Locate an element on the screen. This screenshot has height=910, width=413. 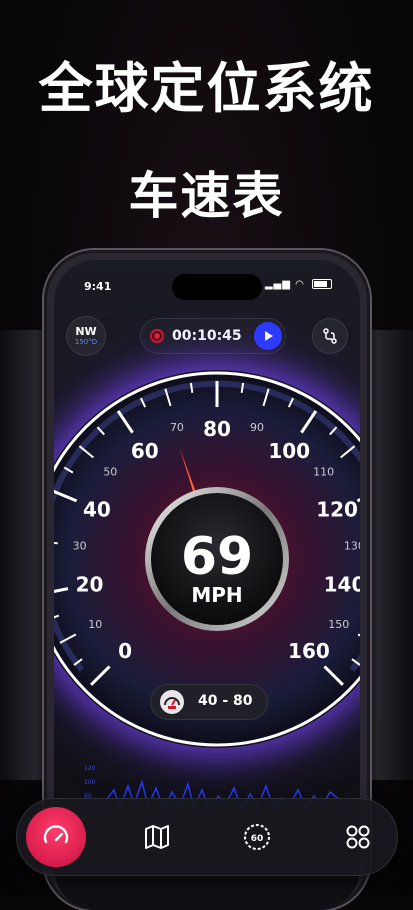
grid-icon is located at coordinates (358, 837).